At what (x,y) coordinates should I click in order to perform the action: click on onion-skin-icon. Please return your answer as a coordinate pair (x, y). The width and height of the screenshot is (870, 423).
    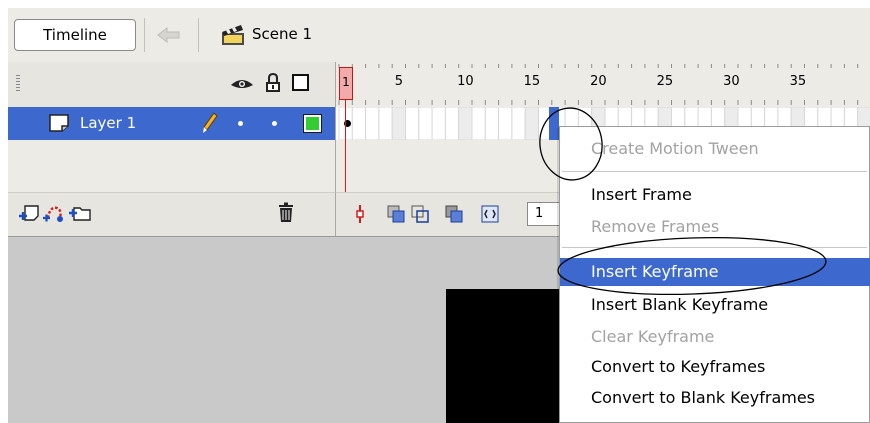
    Looking at the image, I should click on (396, 214).